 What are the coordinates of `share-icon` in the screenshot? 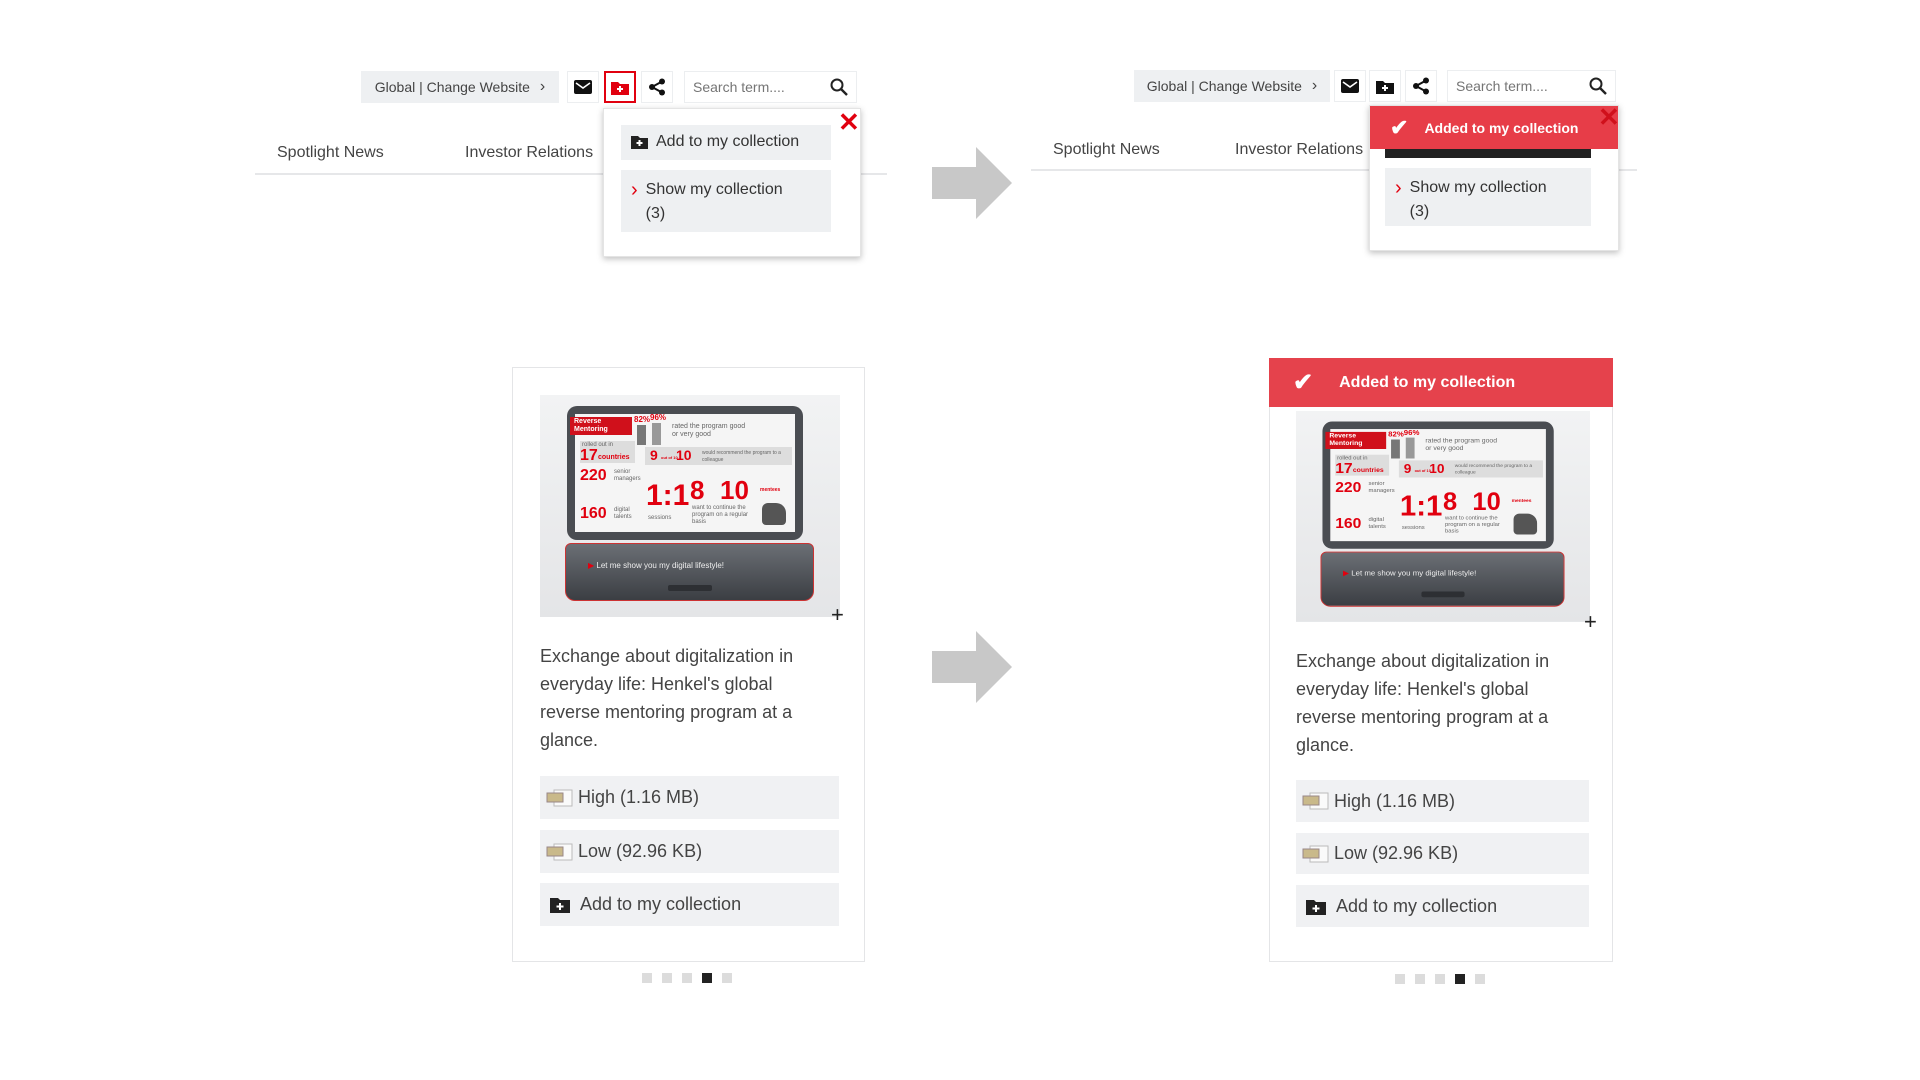 It's located at (1421, 86).